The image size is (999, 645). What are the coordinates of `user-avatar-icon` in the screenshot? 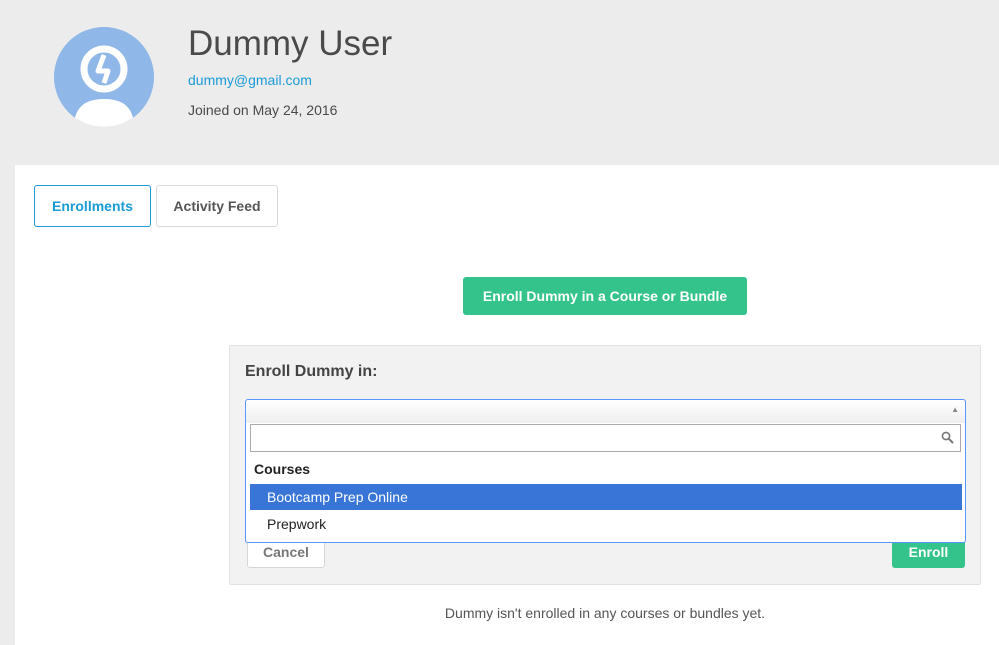 It's located at (104, 77).